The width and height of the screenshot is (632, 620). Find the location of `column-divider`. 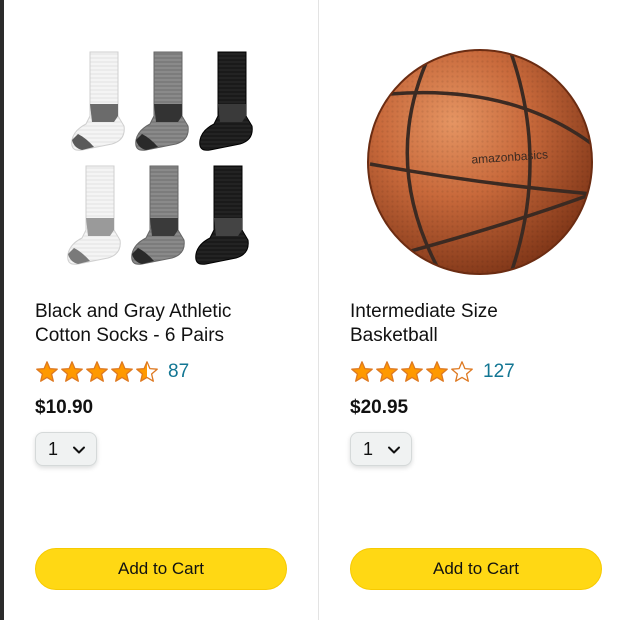

column-divider is located at coordinates (318, 310).